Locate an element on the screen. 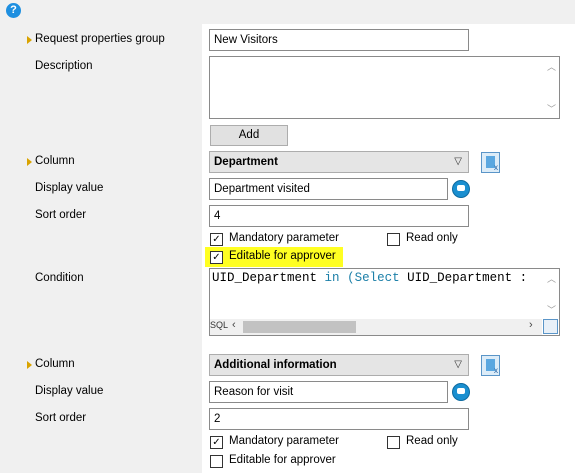 Image resolution: width=575 pixels, height=473 pixels. editable-checkbox is located at coordinates (216, 461).